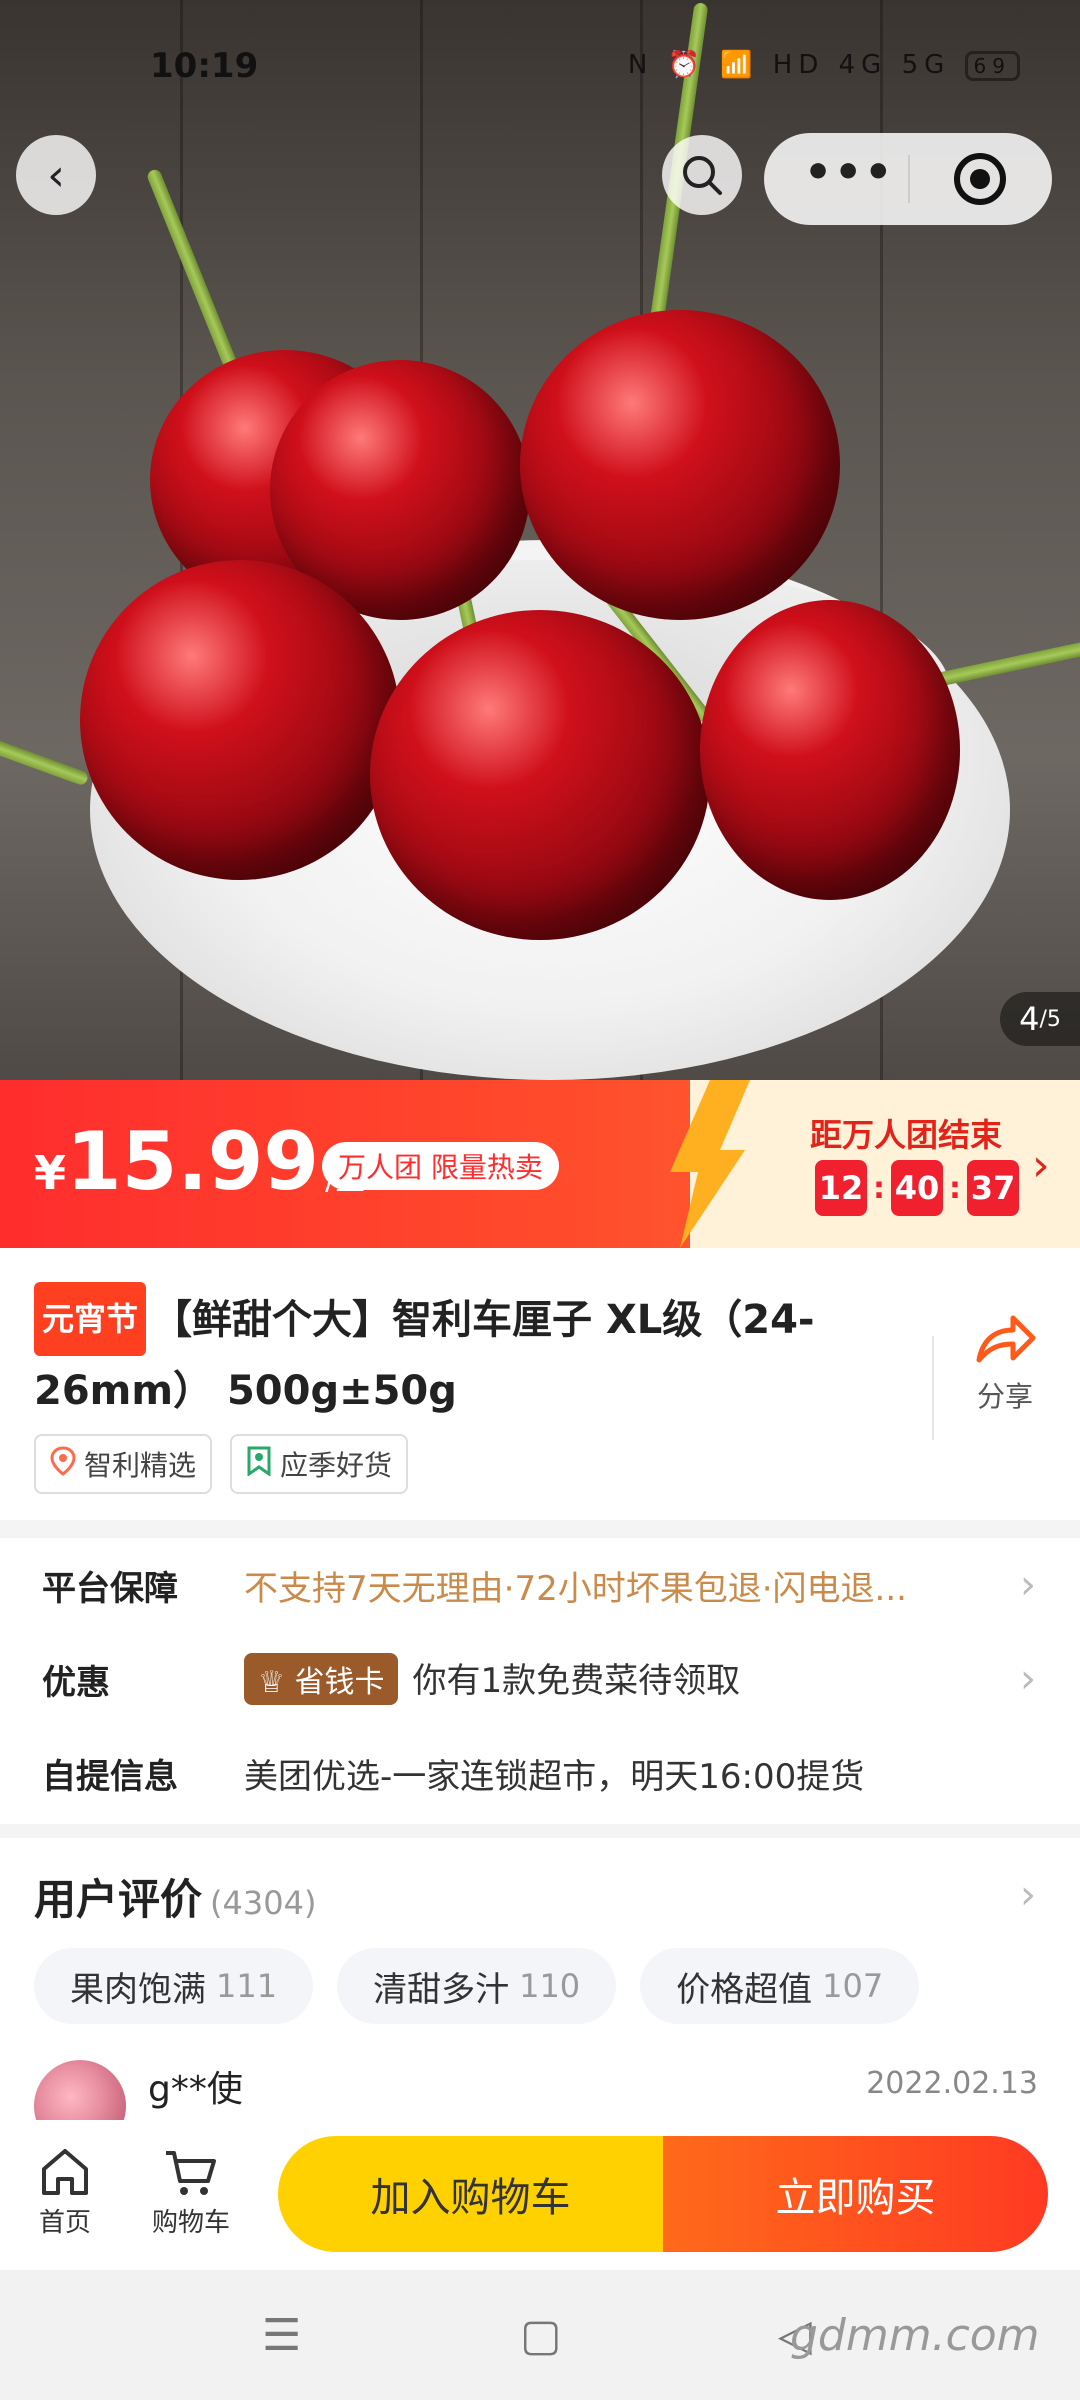  I want to click on chip-season: 应季好货, so click(319, 1464).